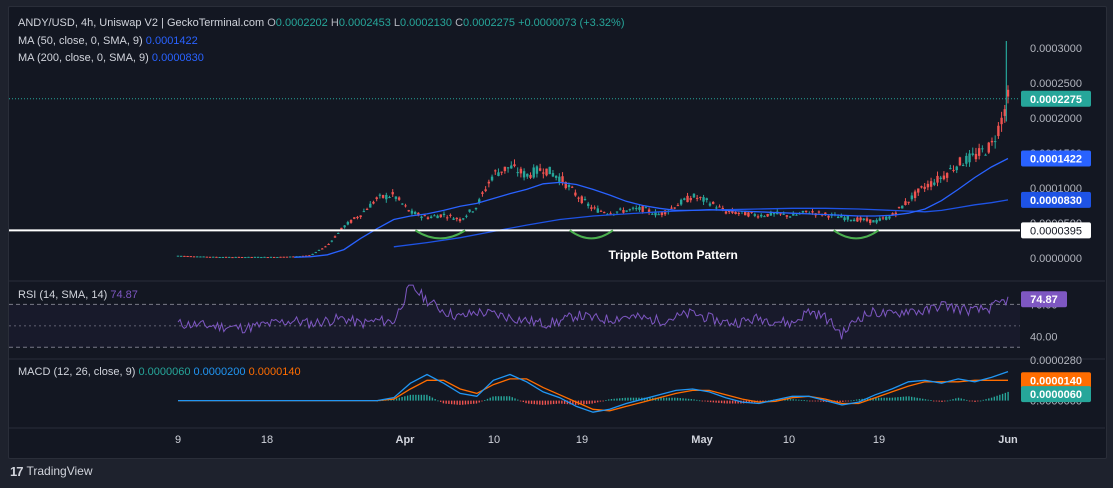  I want to click on low-value: 0.0002130, so click(426, 23).